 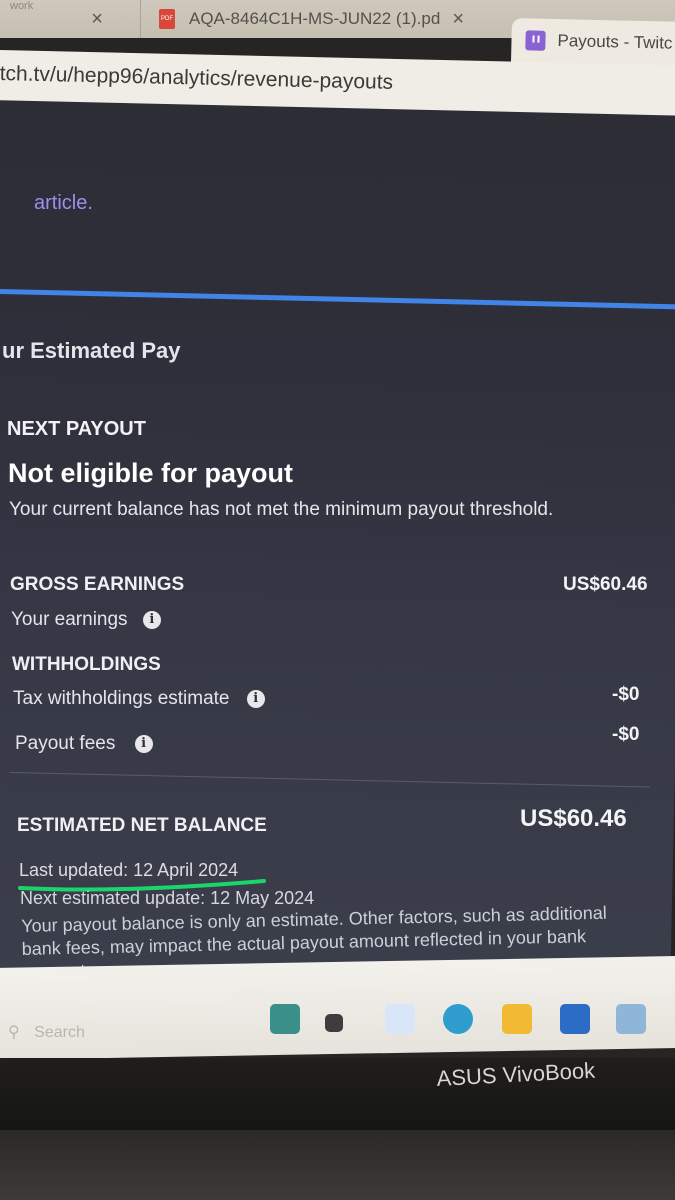 What do you see at coordinates (167, 898) in the screenshot?
I see `next-update-text: Next estimated update: 12 May 2024` at bounding box center [167, 898].